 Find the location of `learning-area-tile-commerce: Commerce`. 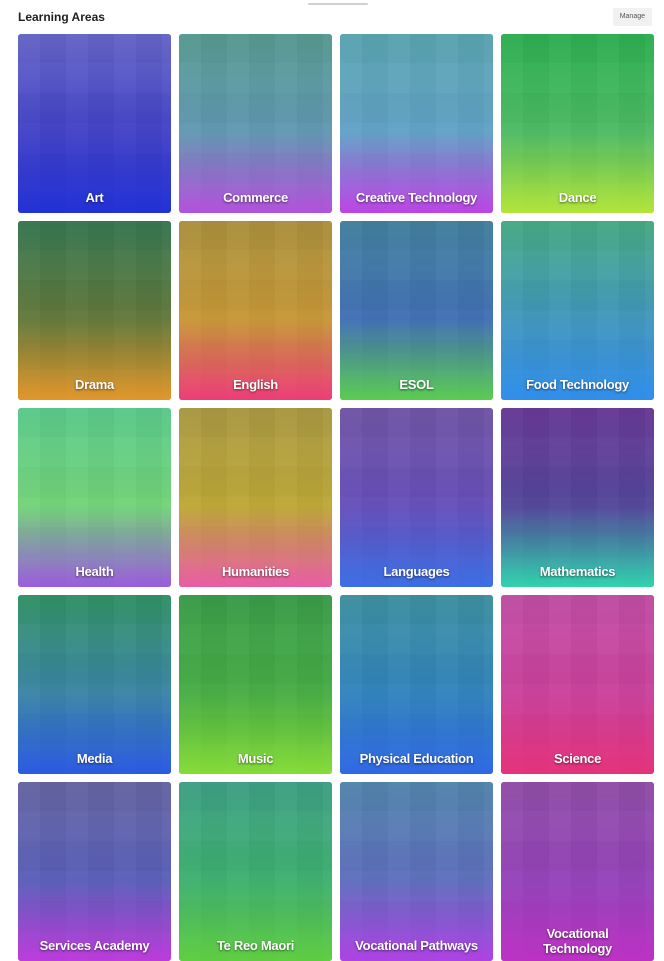

learning-area-tile-commerce: Commerce is located at coordinates (255, 123).